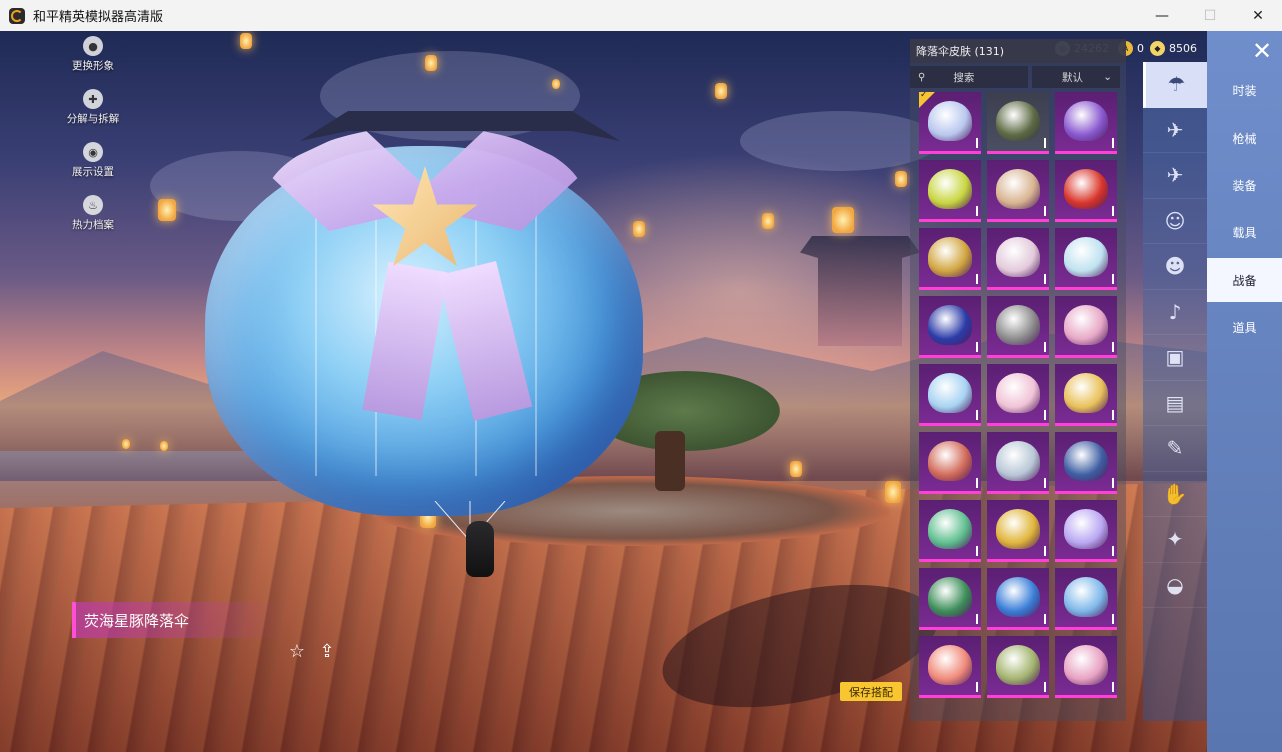  Describe the element at coordinates (1175, 130) in the screenshot. I see `glider-icon: ✈` at that location.